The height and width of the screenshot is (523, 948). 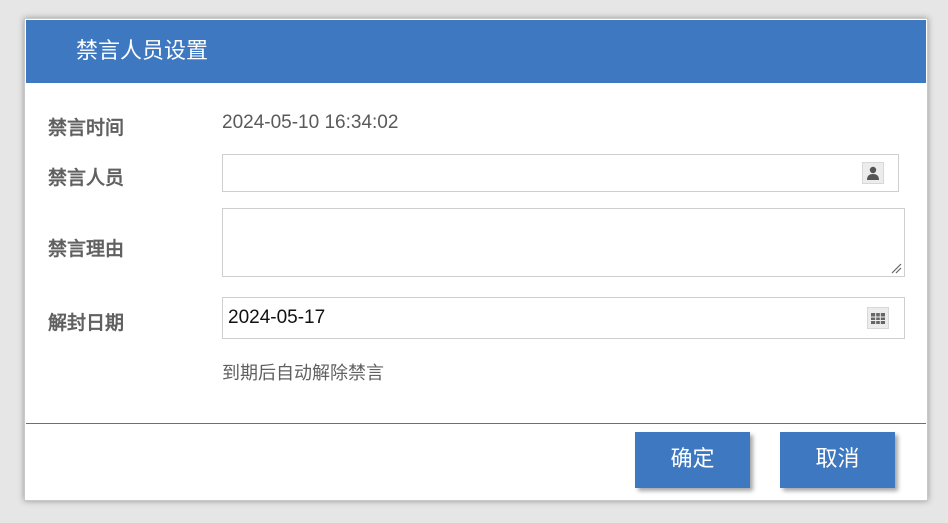 I want to click on mute-person-input, so click(x=560, y=173).